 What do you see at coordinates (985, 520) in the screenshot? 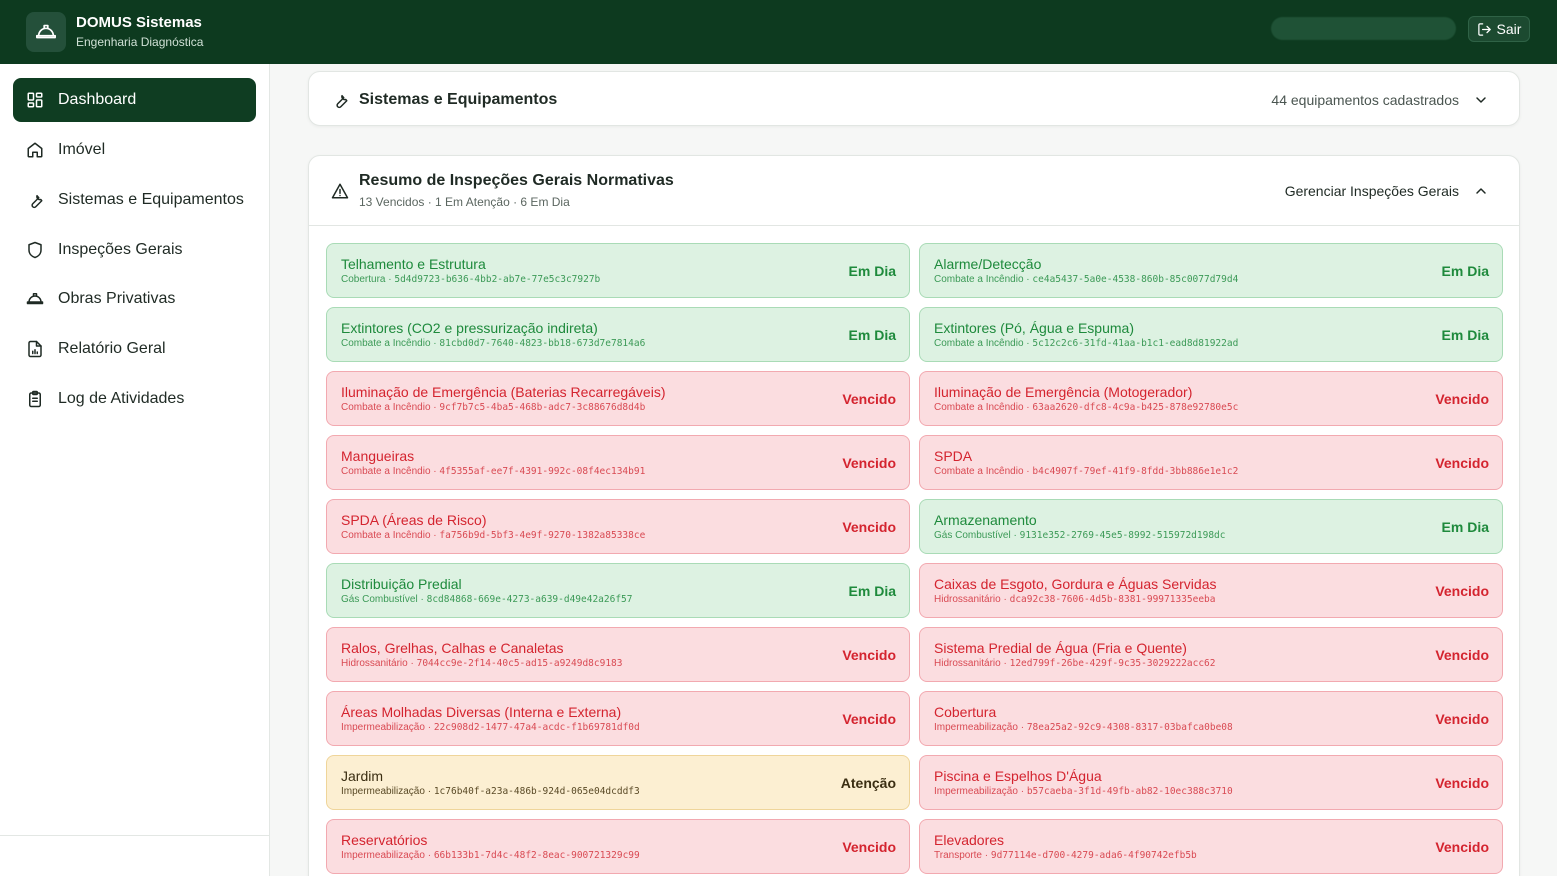
I see `inspection-name: Armazenamento` at bounding box center [985, 520].